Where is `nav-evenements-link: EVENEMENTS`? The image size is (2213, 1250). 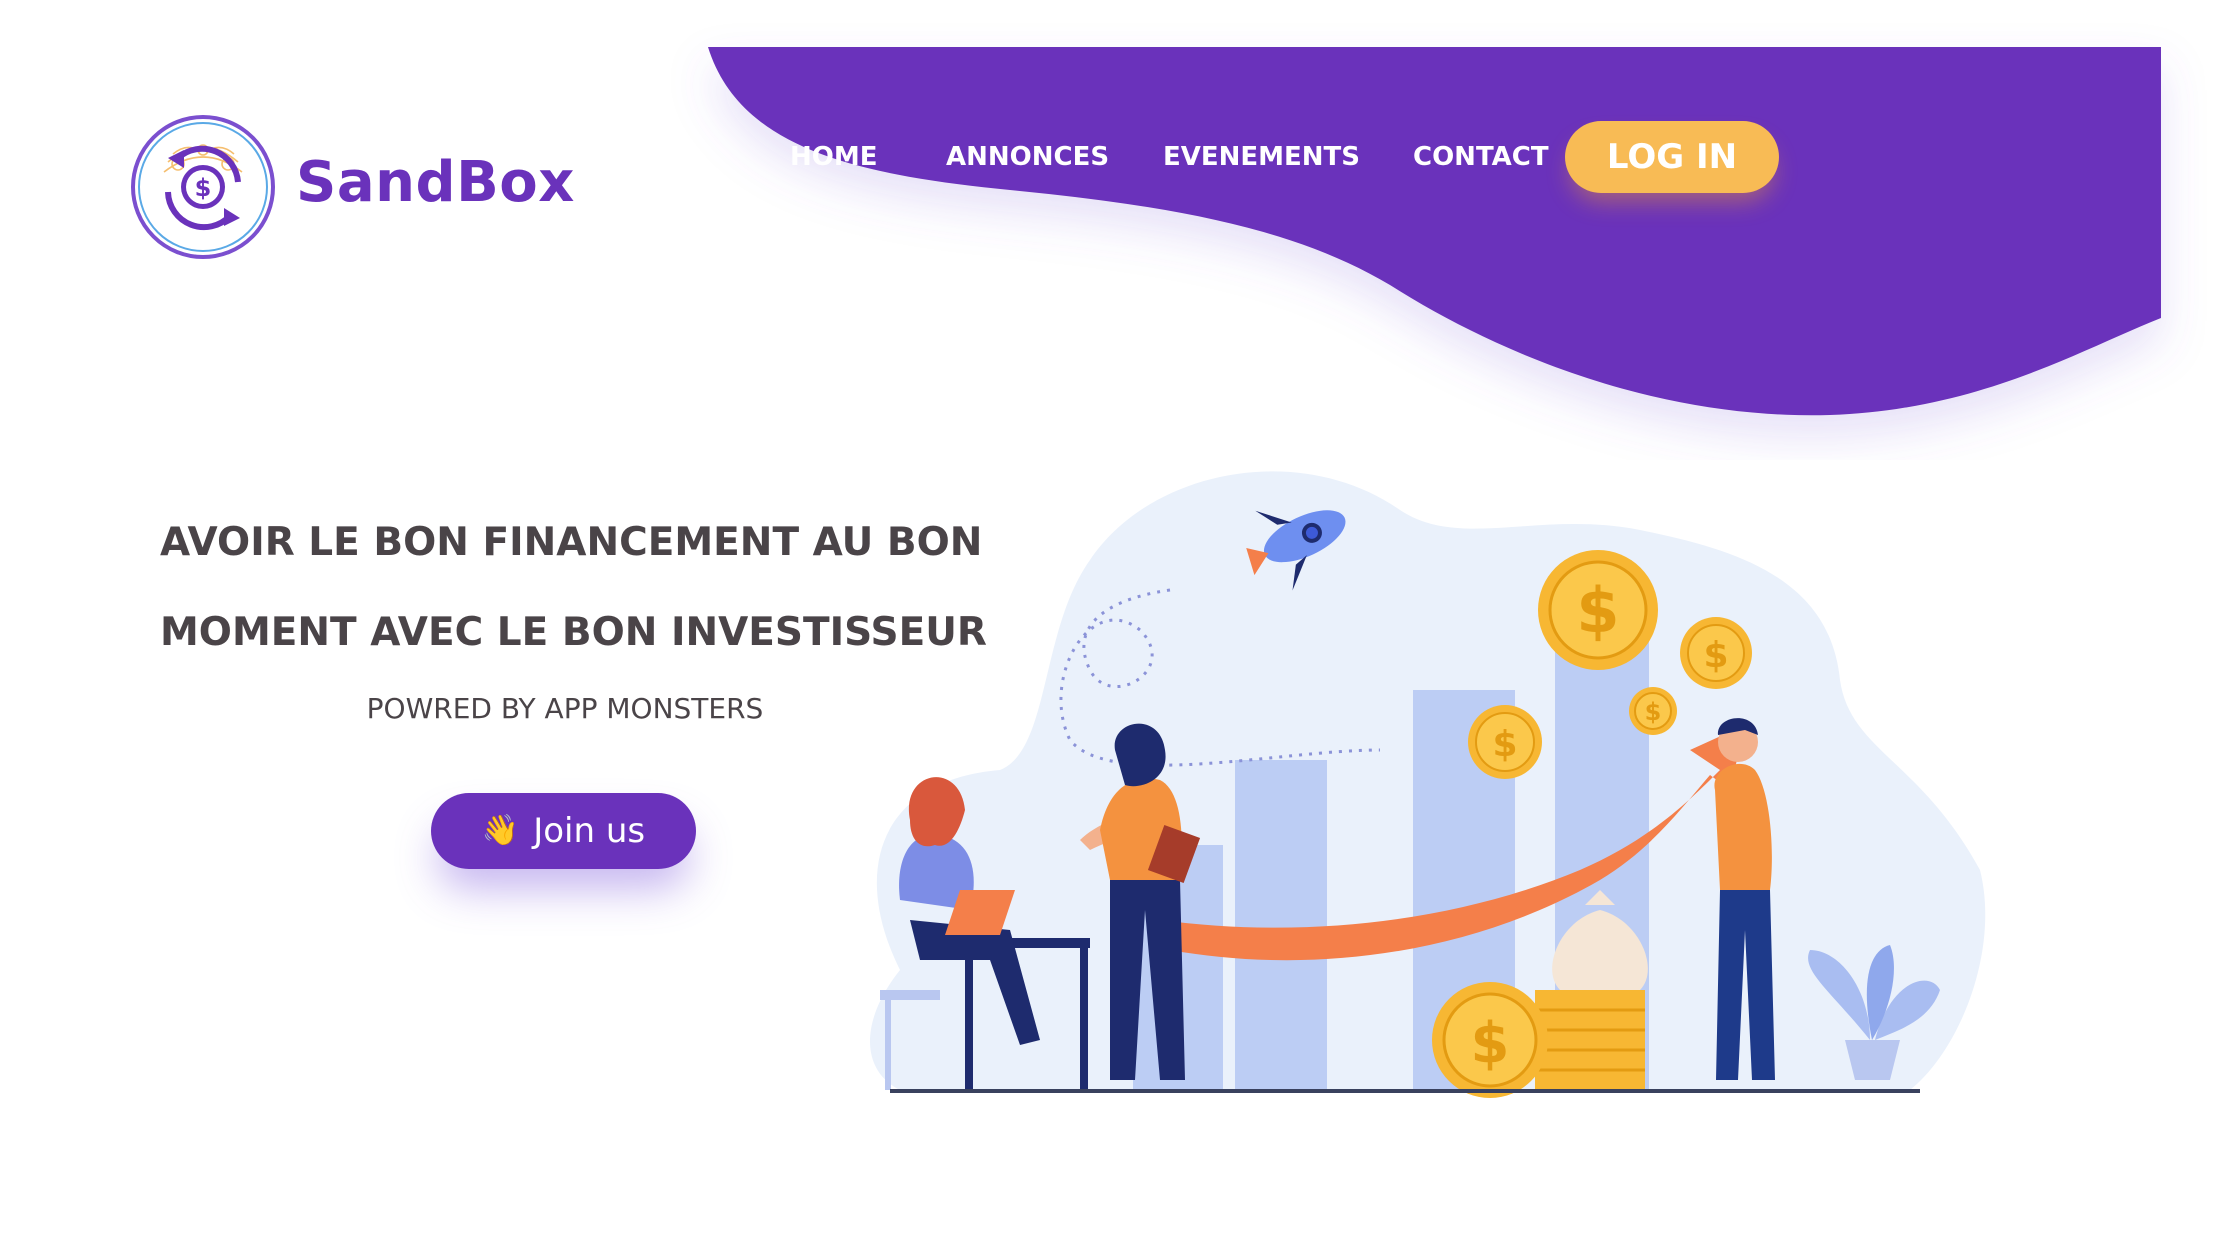 nav-evenements-link: EVENEMENTS is located at coordinates (1261, 157).